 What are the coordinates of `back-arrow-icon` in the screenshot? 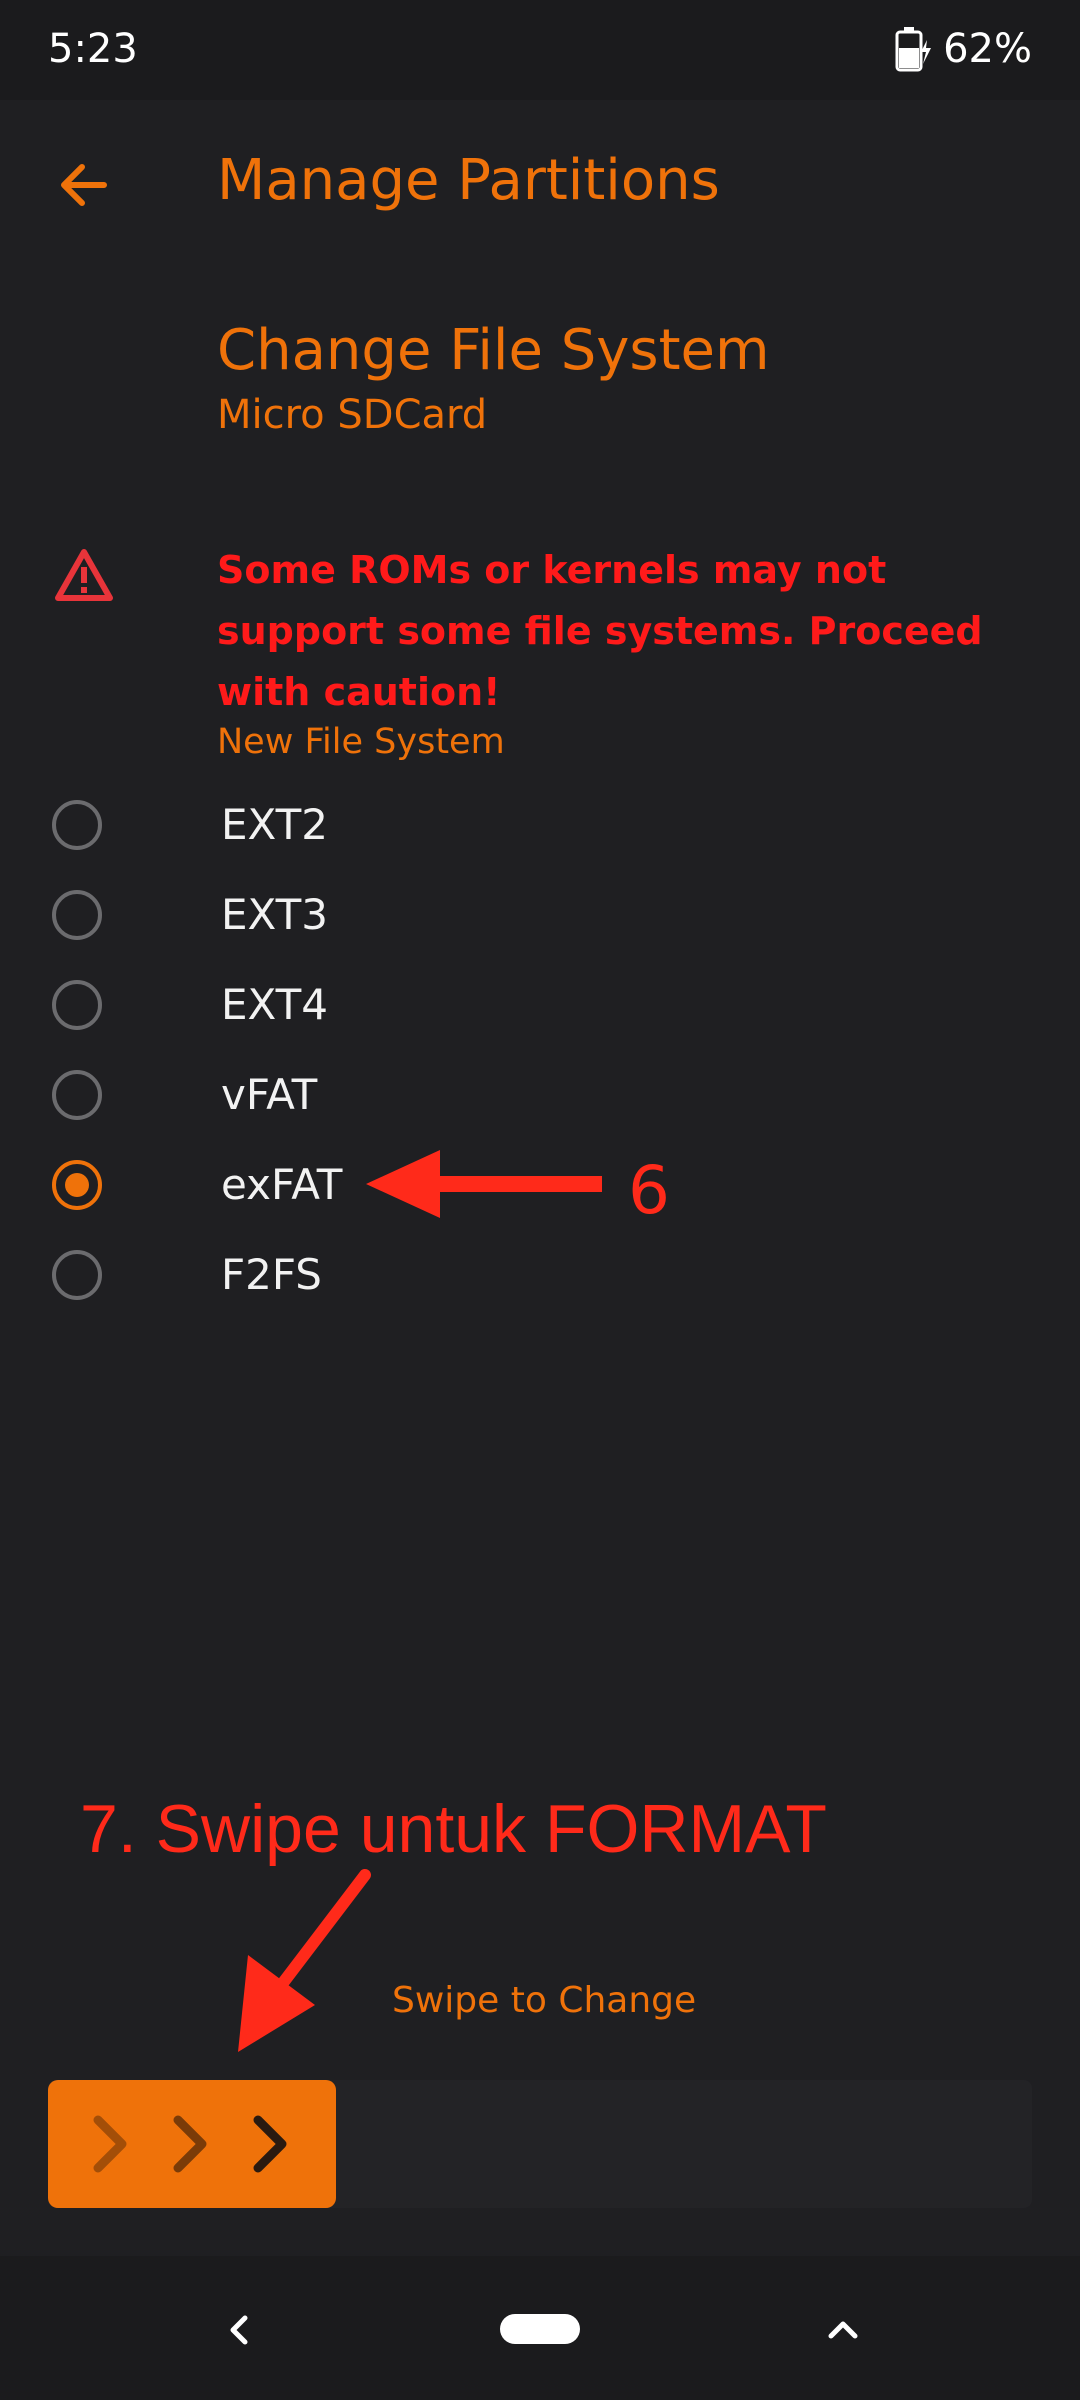 It's located at (84, 185).